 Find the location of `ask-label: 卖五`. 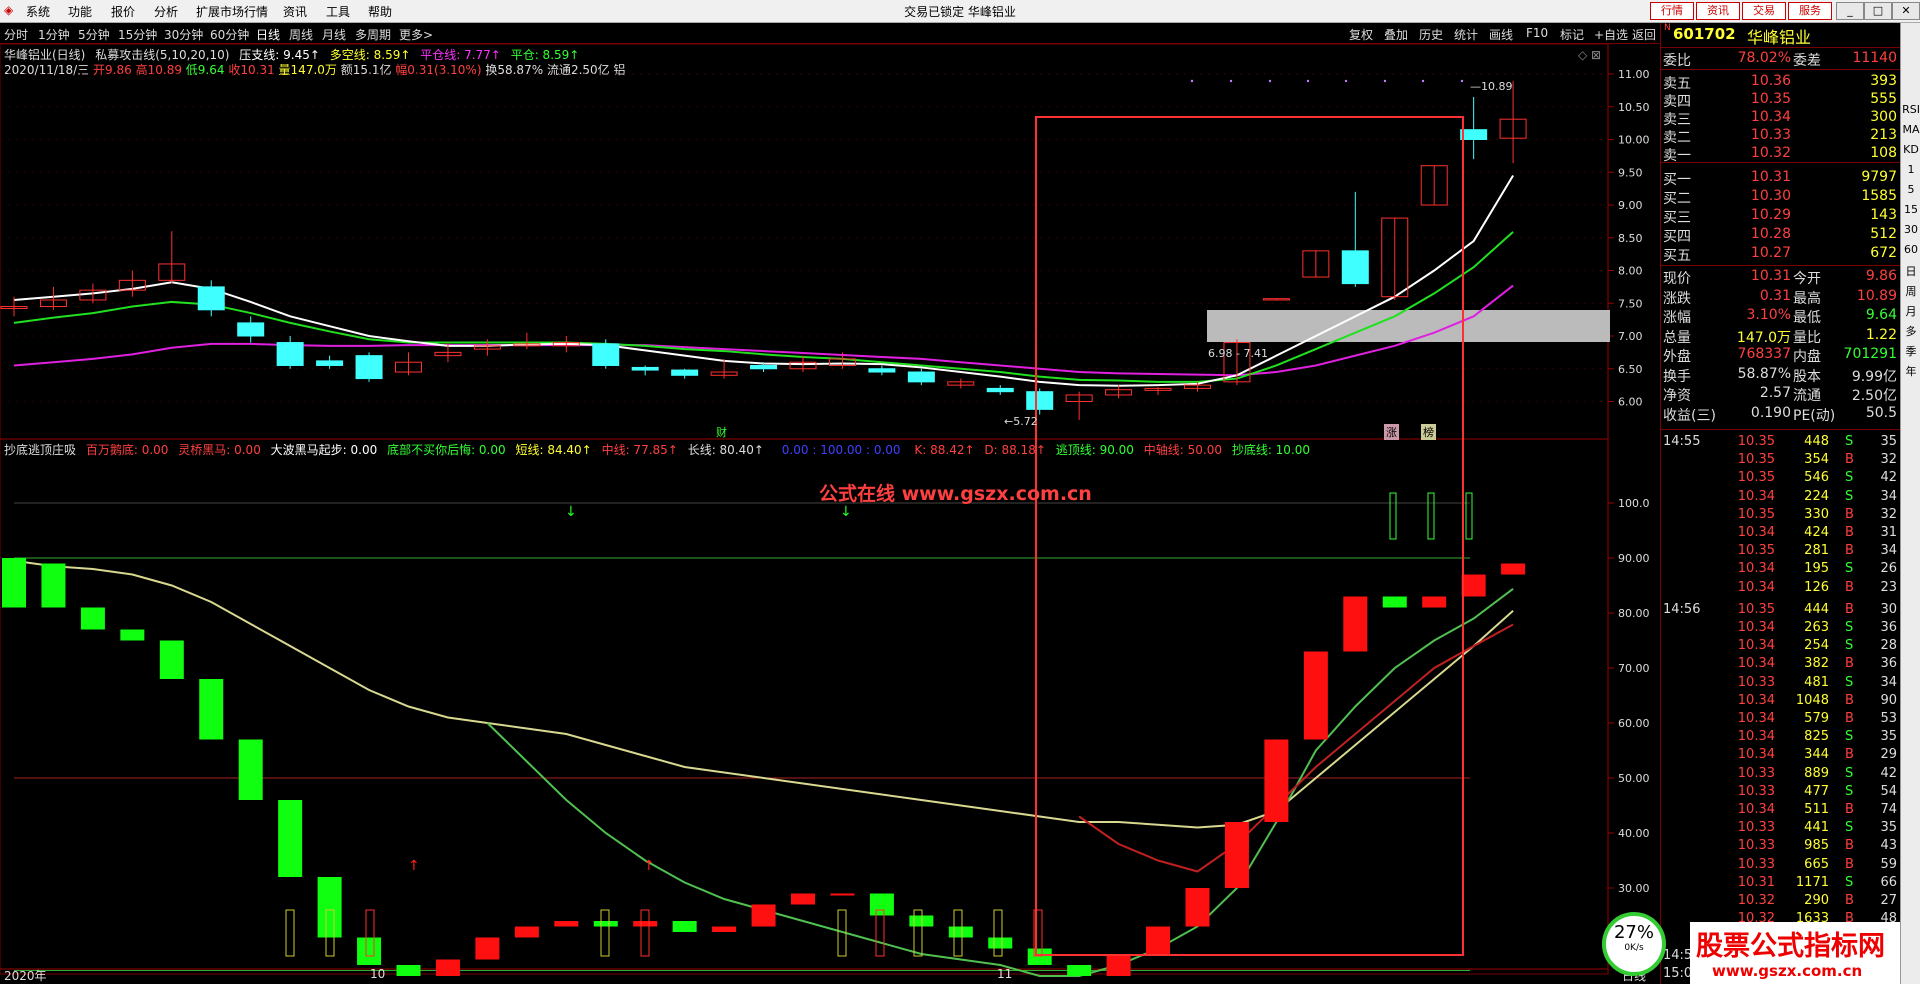

ask-label: 卖五 is located at coordinates (1677, 84).